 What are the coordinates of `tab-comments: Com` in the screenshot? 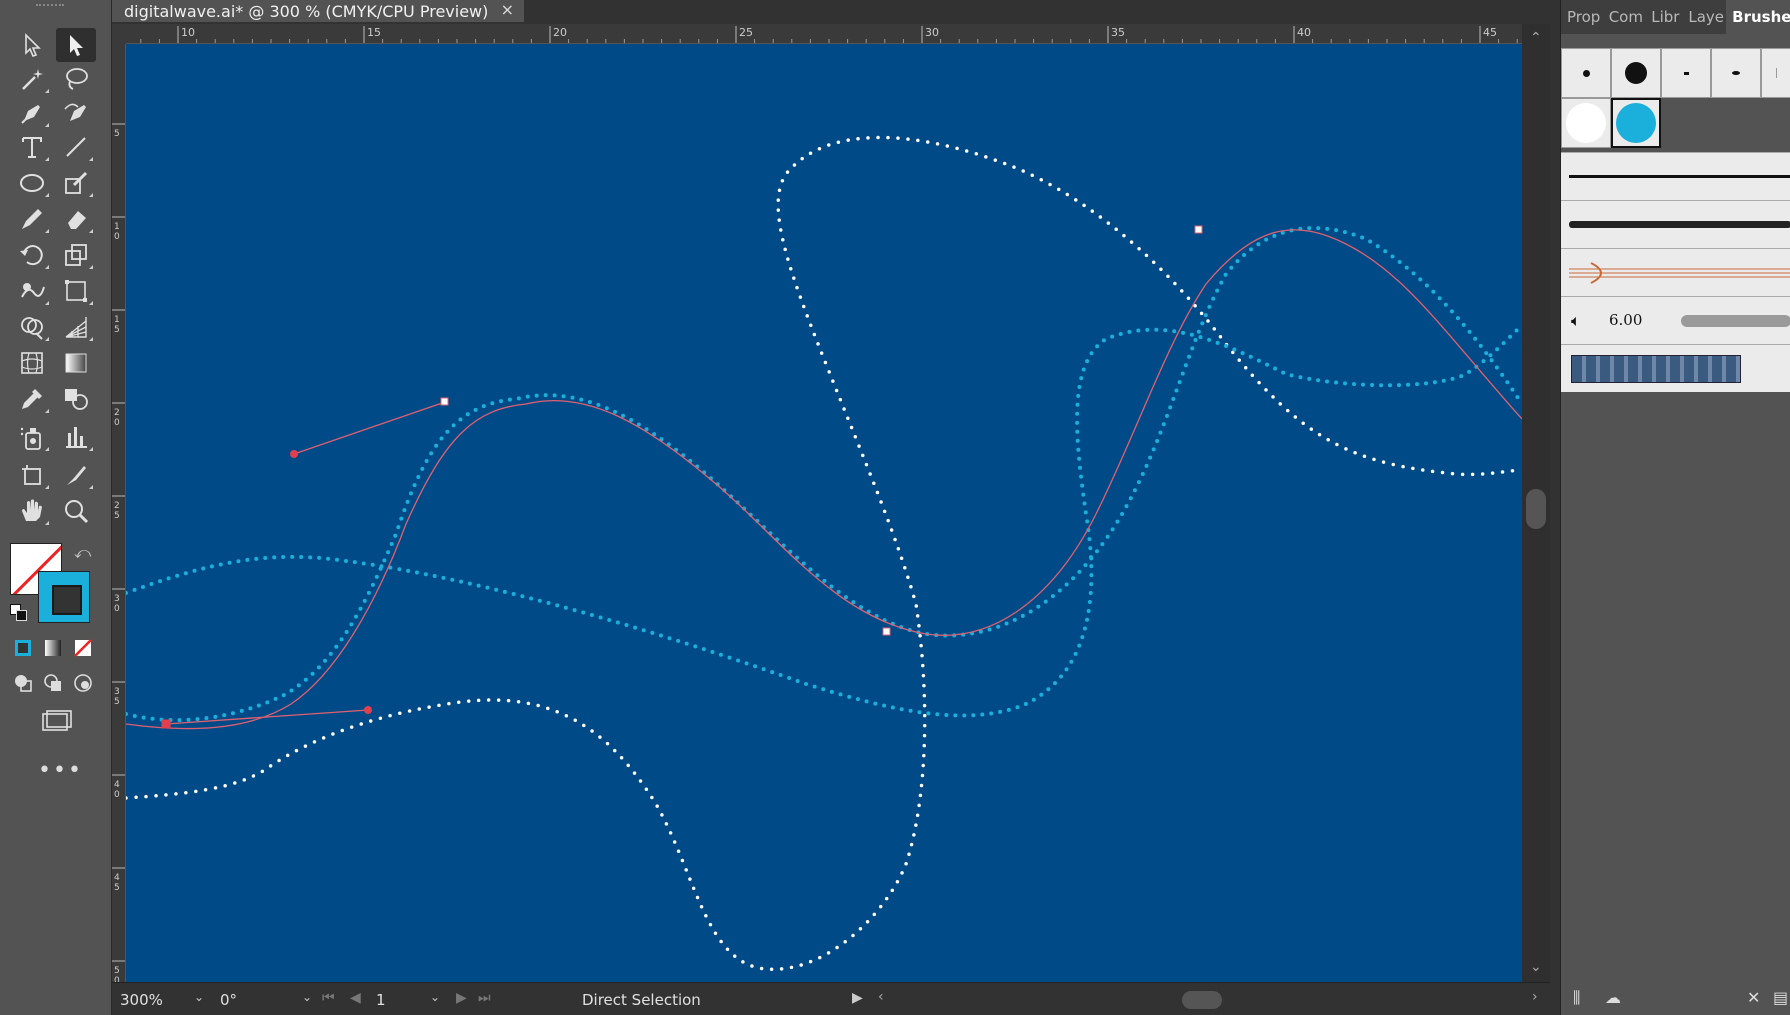 It's located at (1624, 17).